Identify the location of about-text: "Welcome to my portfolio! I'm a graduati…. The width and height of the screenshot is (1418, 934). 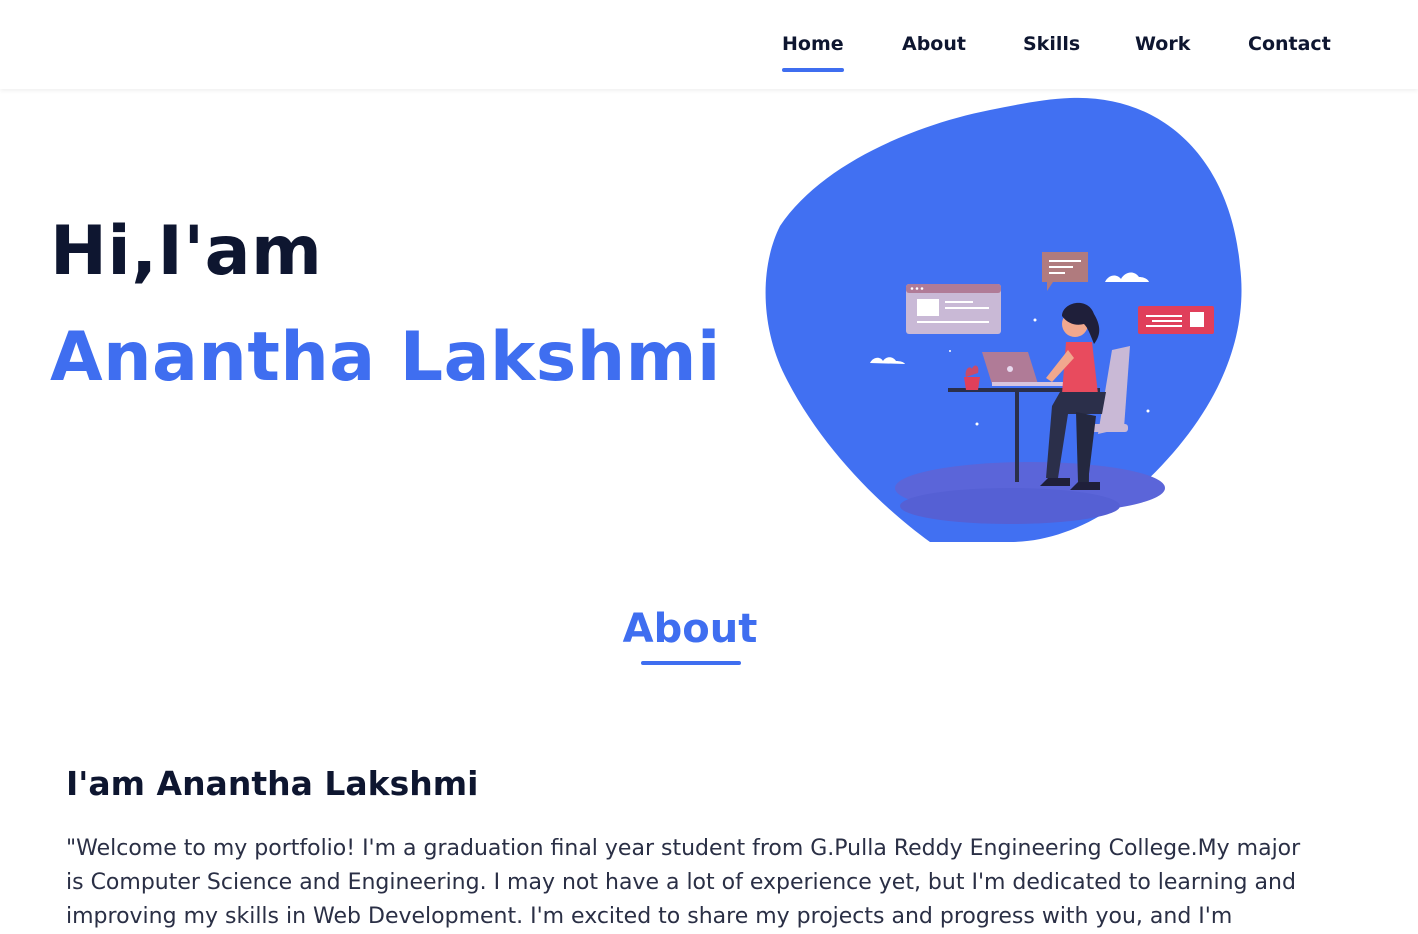
(683, 882).